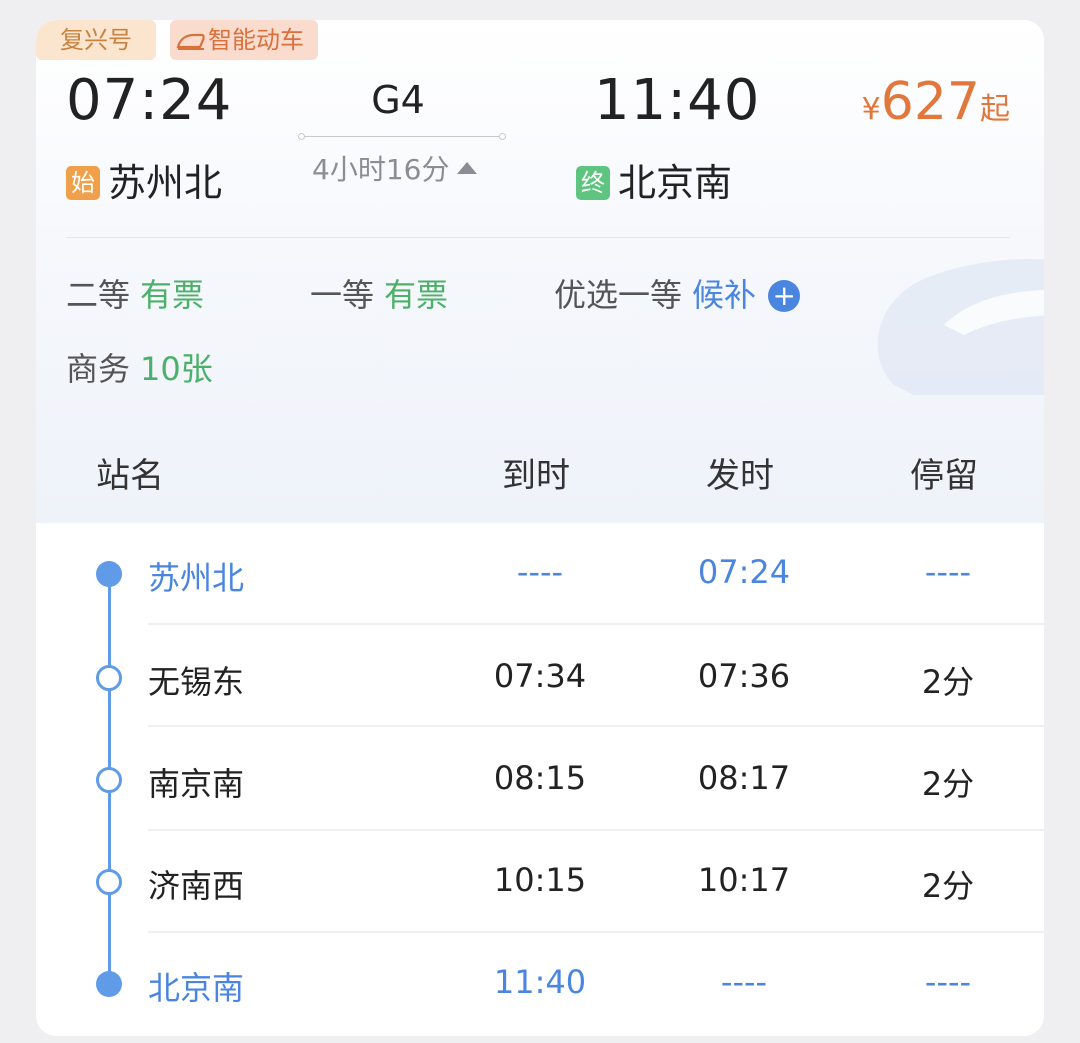 Image resolution: width=1080 pixels, height=1043 pixels. What do you see at coordinates (744, 880) in the screenshot?
I see `depart-cell: 10:17` at bounding box center [744, 880].